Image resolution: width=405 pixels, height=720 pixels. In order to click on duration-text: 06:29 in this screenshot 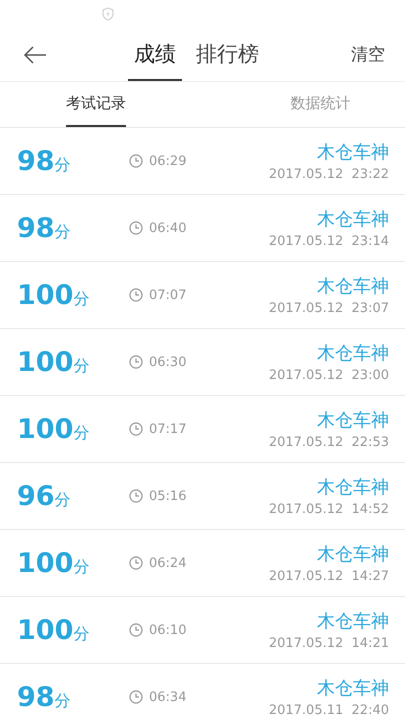, I will do `click(167, 161)`.